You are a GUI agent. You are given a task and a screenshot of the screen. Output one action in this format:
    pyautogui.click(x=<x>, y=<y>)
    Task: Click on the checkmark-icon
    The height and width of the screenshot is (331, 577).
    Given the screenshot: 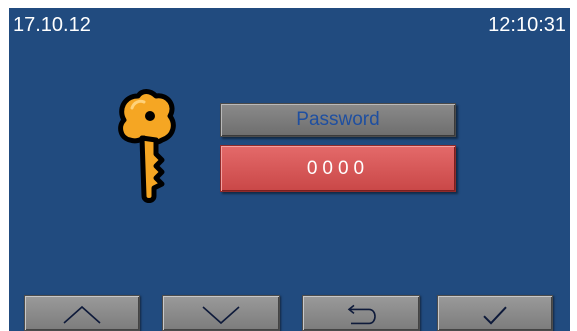 What is the action you would take?
    pyautogui.click(x=495, y=315)
    